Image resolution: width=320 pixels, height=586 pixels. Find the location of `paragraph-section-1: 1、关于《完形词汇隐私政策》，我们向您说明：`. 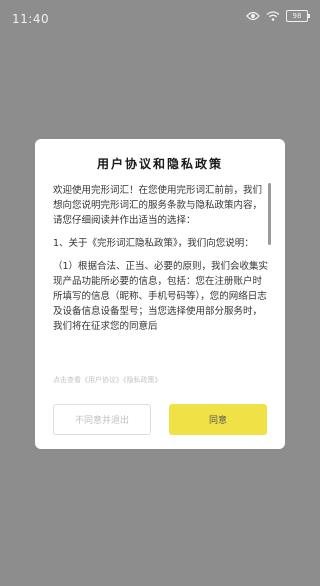

paragraph-section-1: 1、关于《完形词汇隐私政策》，我们向您说明： is located at coordinates (153, 243).